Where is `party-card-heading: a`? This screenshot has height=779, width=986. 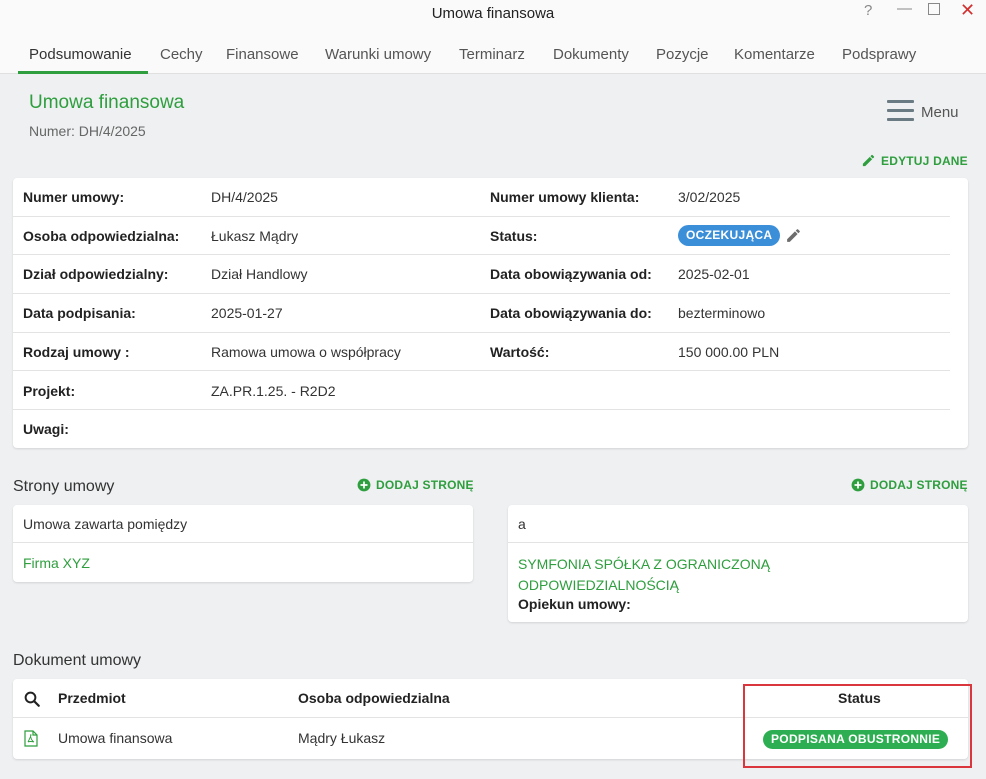 party-card-heading: a is located at coordinates (522, 524).